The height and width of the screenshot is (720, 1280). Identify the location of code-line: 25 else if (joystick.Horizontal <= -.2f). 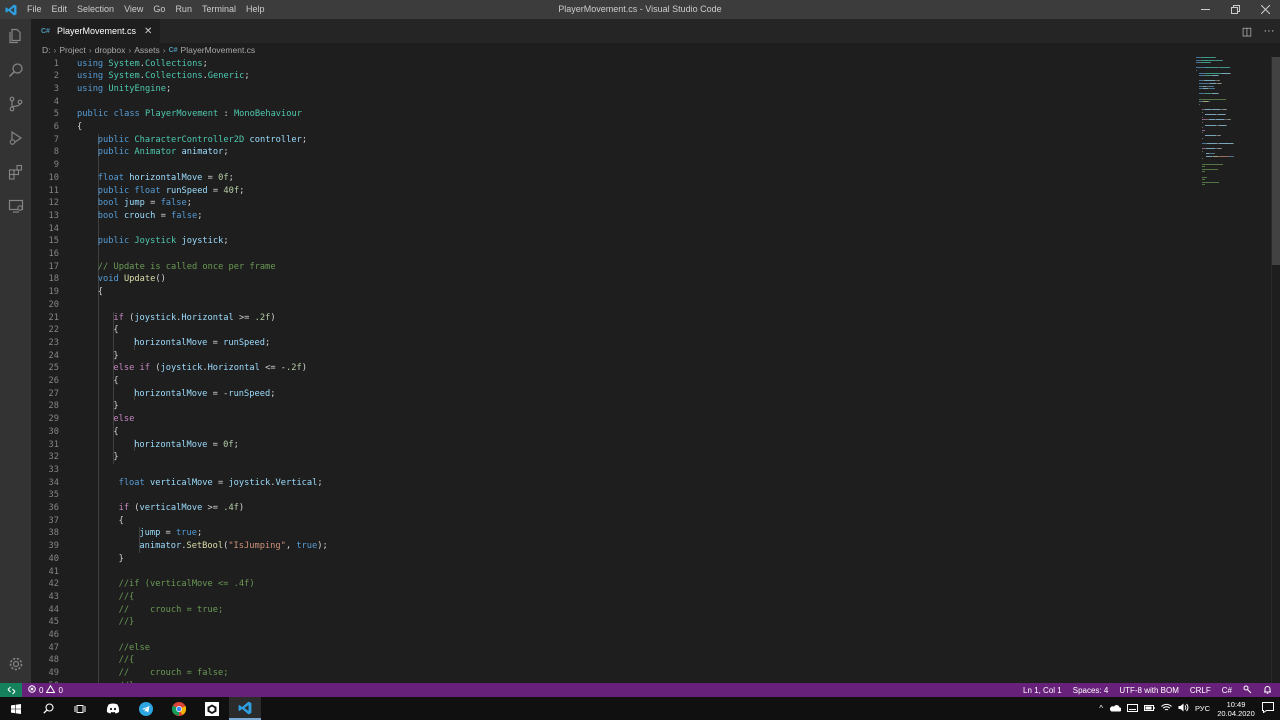
(606, 368).